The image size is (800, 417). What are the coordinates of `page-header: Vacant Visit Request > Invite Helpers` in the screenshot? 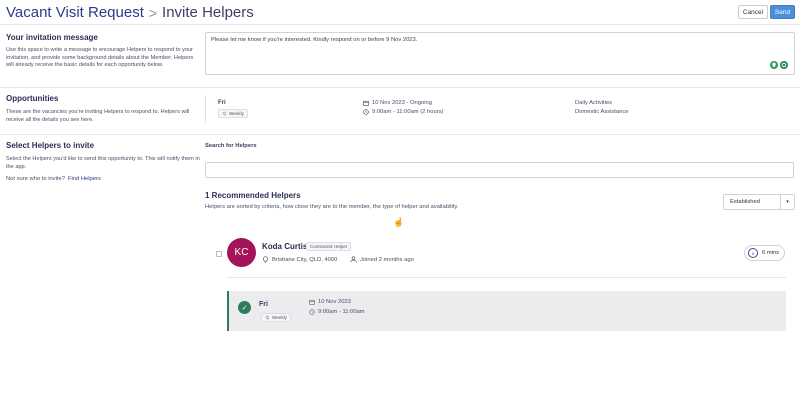 It's located at (130, 12).